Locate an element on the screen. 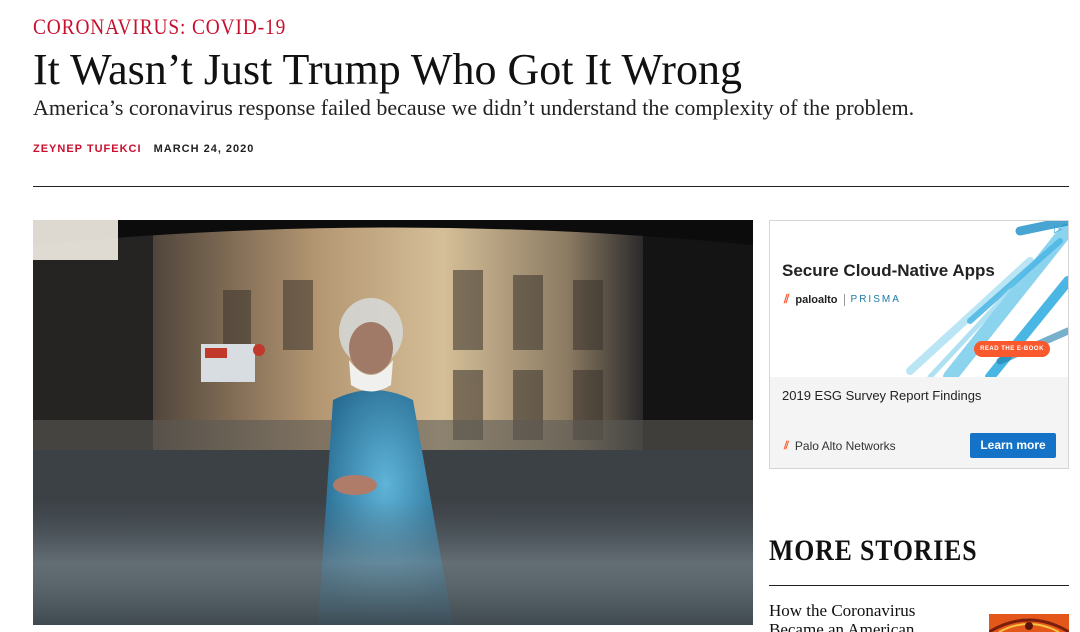 The image size is (1080, 632). article-title: It Wasn’t Just Trump Who Got It Wrong is located at coordinates (387, 69).